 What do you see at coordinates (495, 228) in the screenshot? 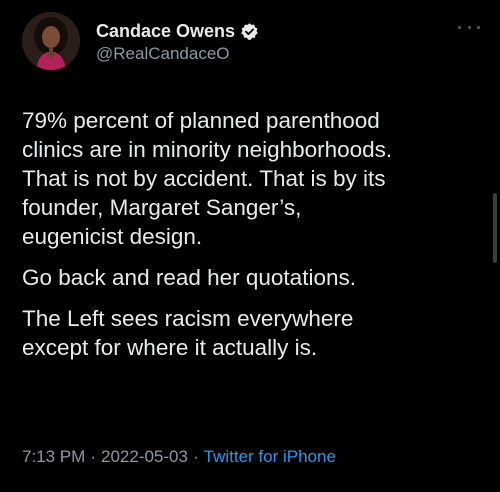
I see `scrollbar` at bounding box center [495, 228].